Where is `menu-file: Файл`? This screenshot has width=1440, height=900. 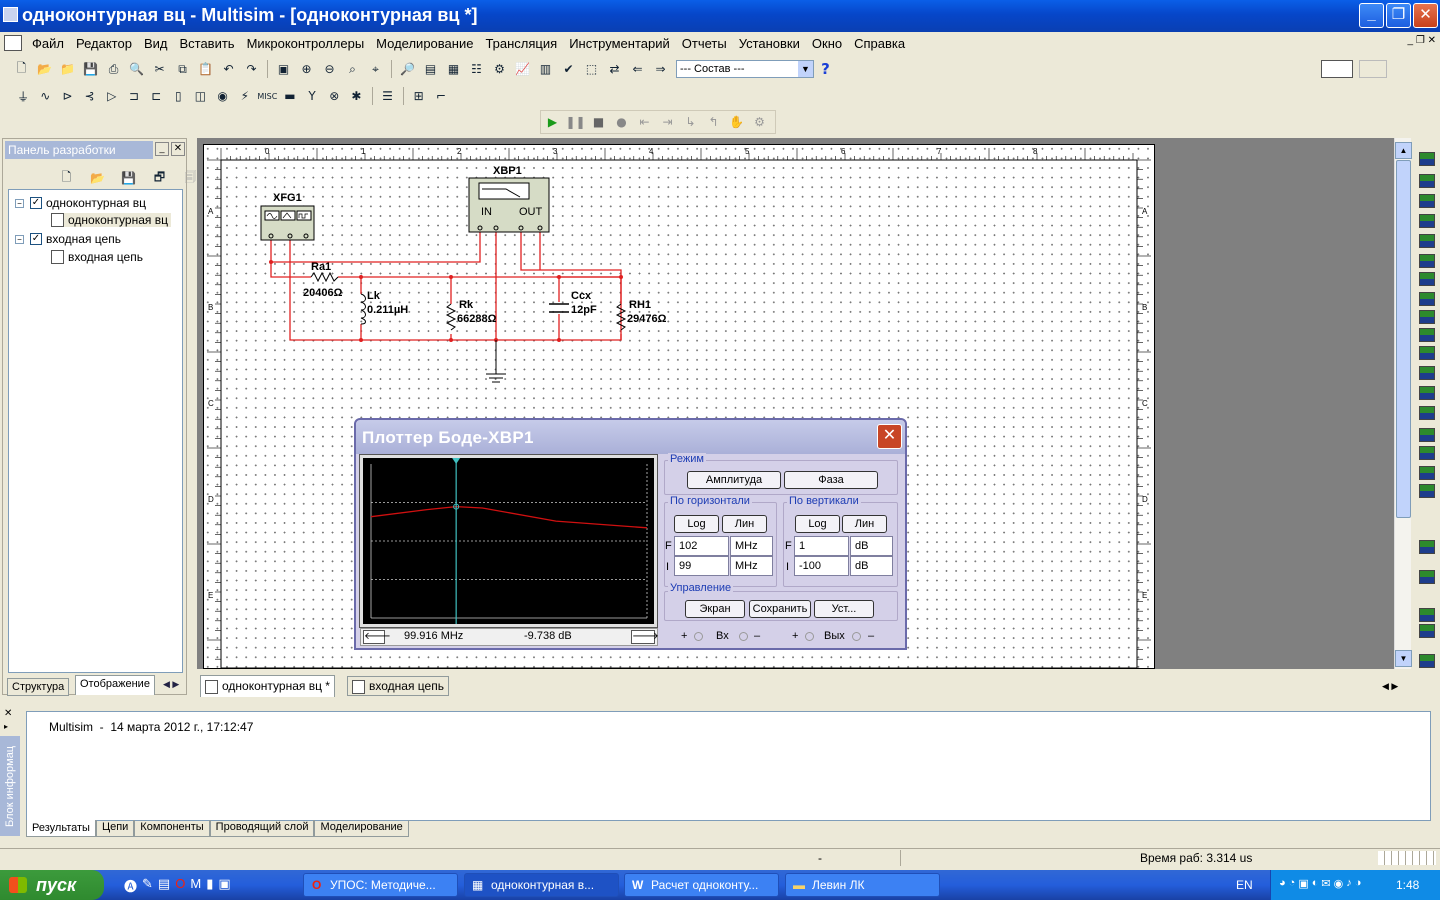 menu-file: Файл is located at coordinates (48, 43).